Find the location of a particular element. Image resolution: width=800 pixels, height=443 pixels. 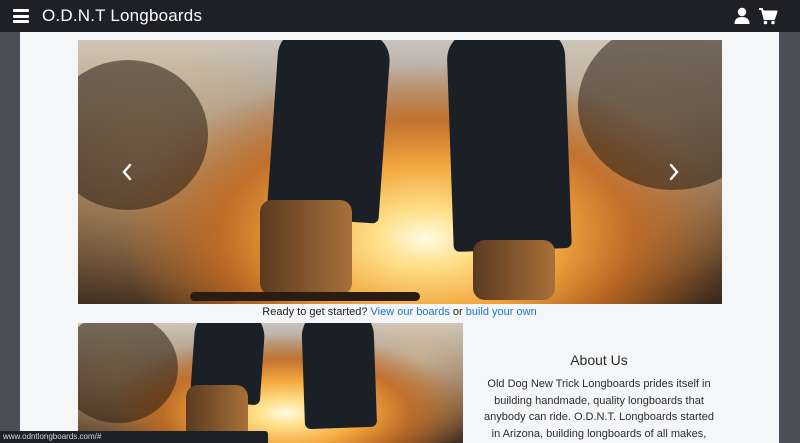

build-your-own-link: build your own is located at coordinates (501, 312).